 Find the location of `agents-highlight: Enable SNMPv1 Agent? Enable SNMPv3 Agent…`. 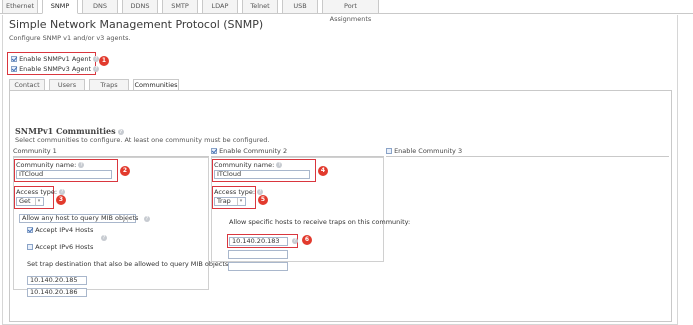

agents-highlight: Enable SNMPv1 Agent? Enable SNMPv3 Agent… is located at coordinates (53, 63).